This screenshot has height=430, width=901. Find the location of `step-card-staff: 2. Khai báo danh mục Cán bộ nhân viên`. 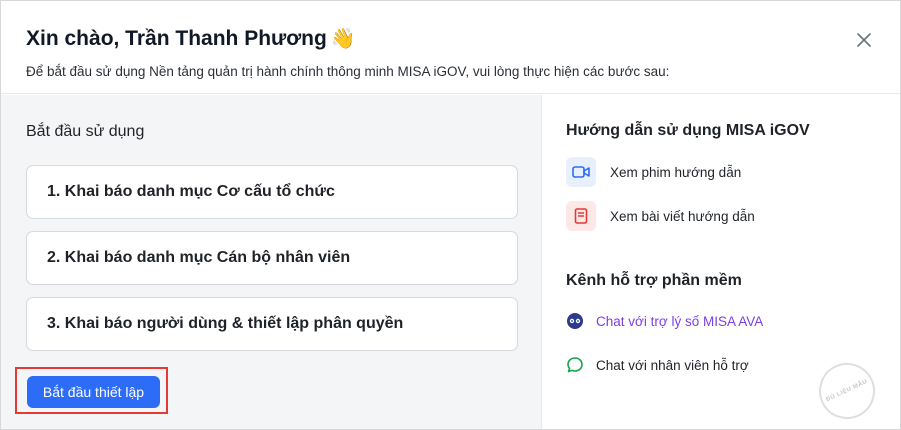

step-card-staff: 2. Khai báo danh mục Cán bộ nhân viên is located at coordinates (272, 258).